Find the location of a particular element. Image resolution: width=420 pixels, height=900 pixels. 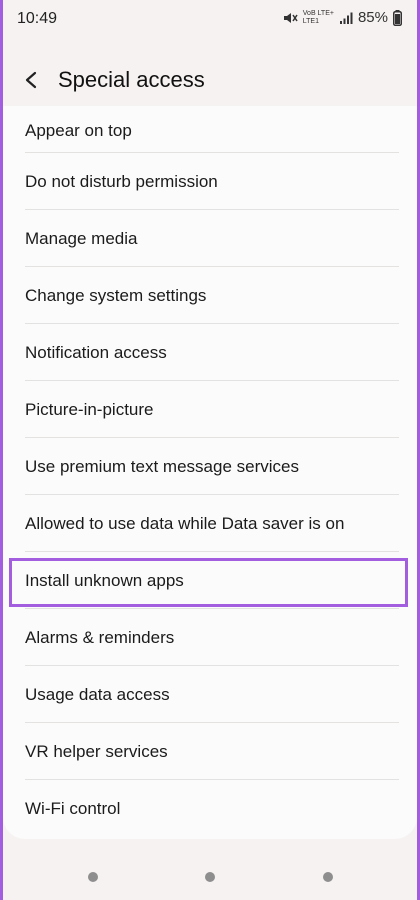

list-item-label: Do not disturb permission is located at coordinates (121, 181).